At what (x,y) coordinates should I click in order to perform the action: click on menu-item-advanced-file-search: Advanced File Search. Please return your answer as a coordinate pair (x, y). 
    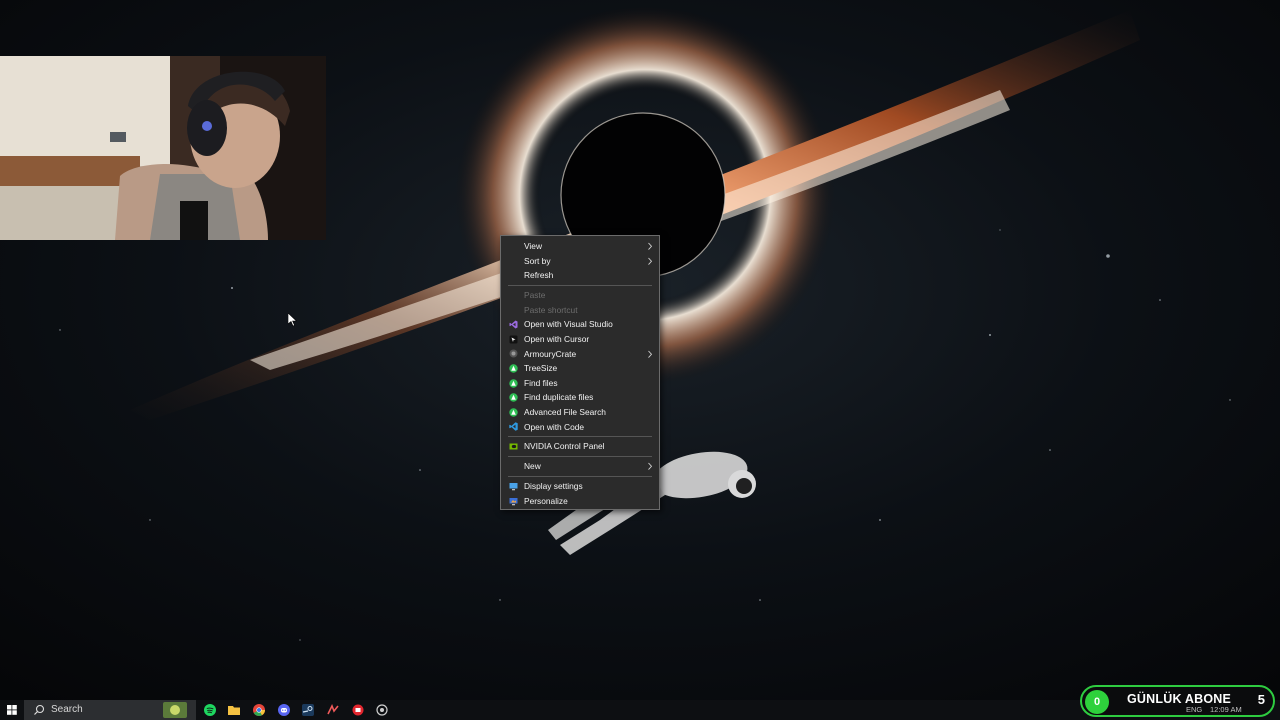
    Looking at the image, I should click on (580, 412).